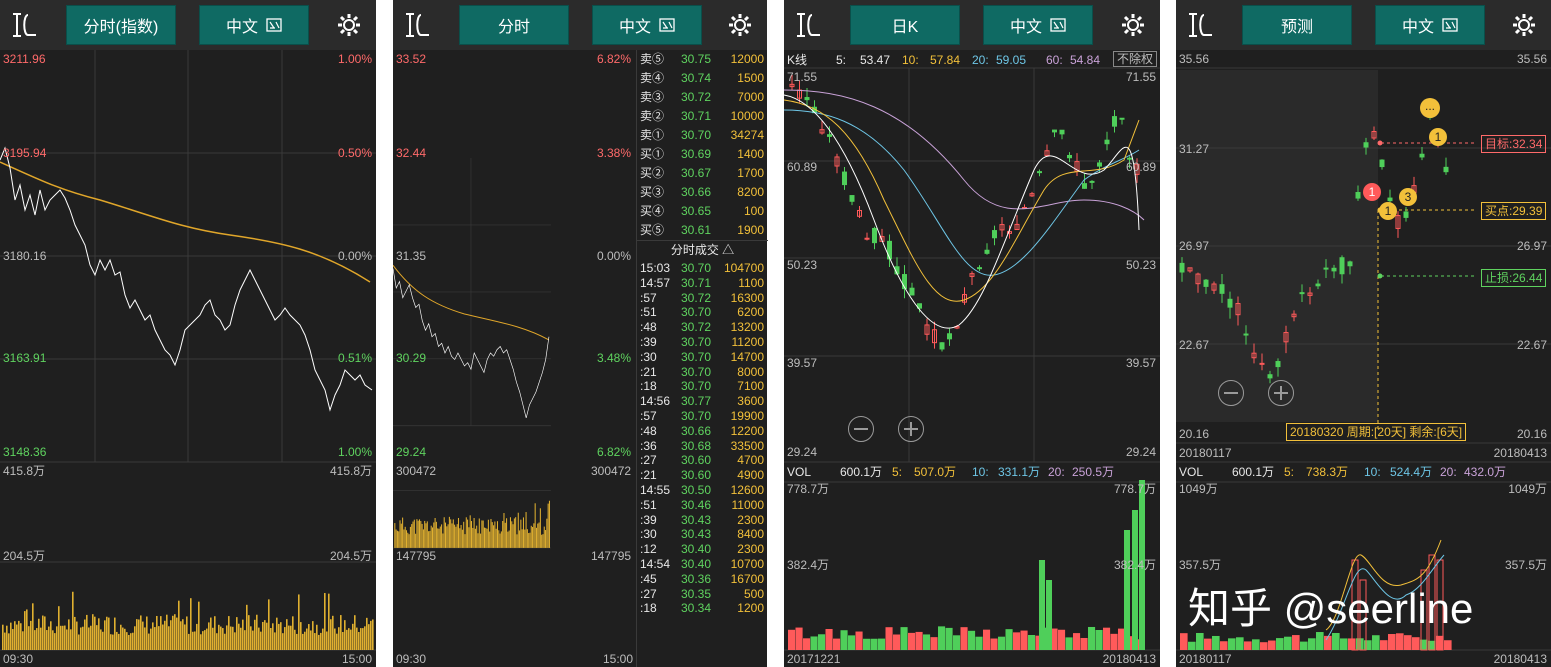  Describe the element at coordinates (648, 608) in the screenshot. I see `trade-time: :18` at that location.